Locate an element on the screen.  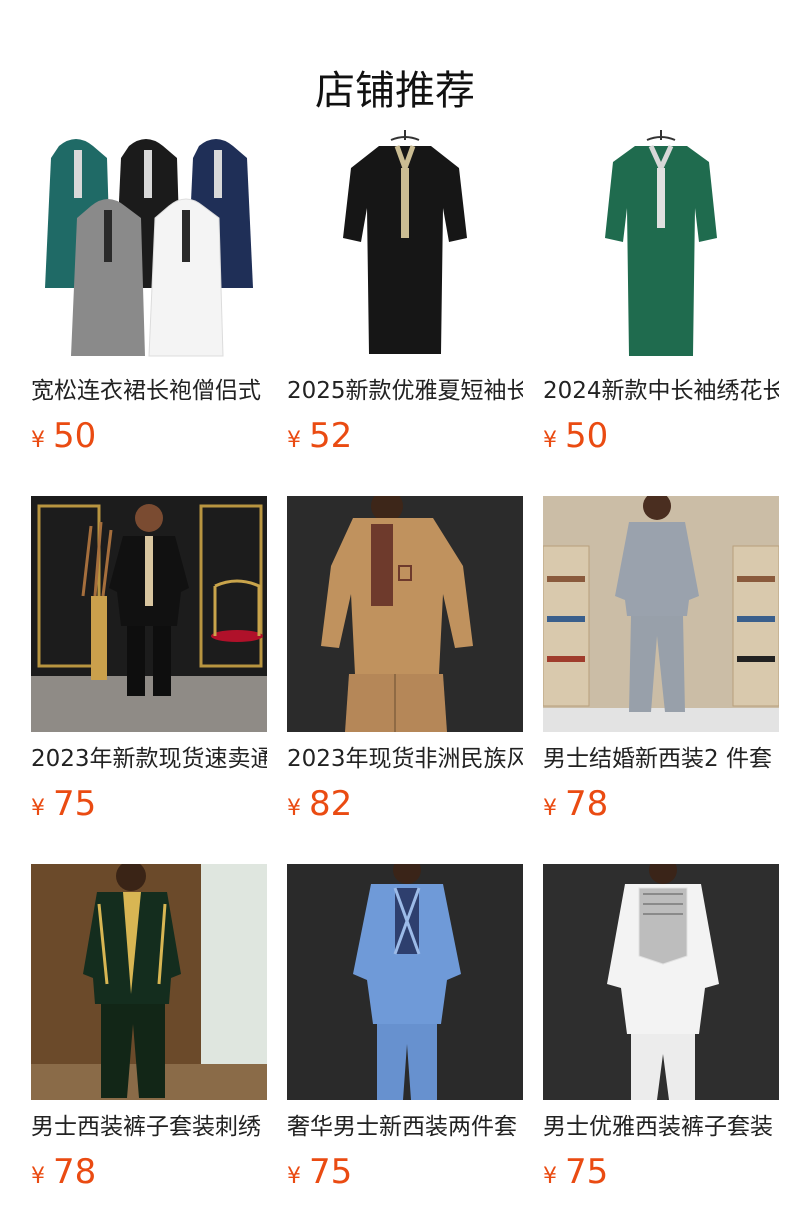
product-name: 2023年现货非洲民族风 is located at coordinates (405, 759).